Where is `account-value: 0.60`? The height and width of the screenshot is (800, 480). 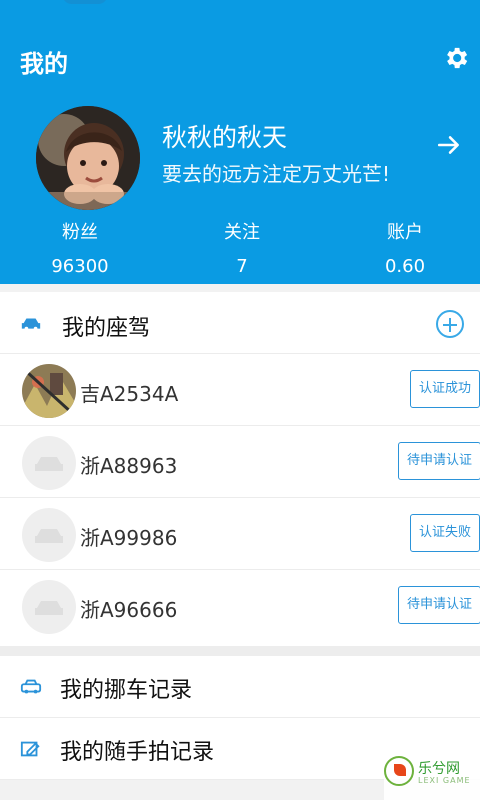 account-value: 0.60 is located at coordinates (405, 266).